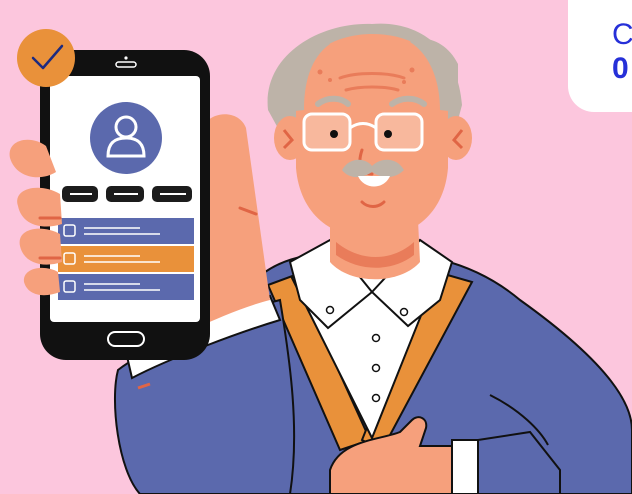 This screenshot has width=632, height=494. I want to click on corner-text: C 0, so click(622, 52).